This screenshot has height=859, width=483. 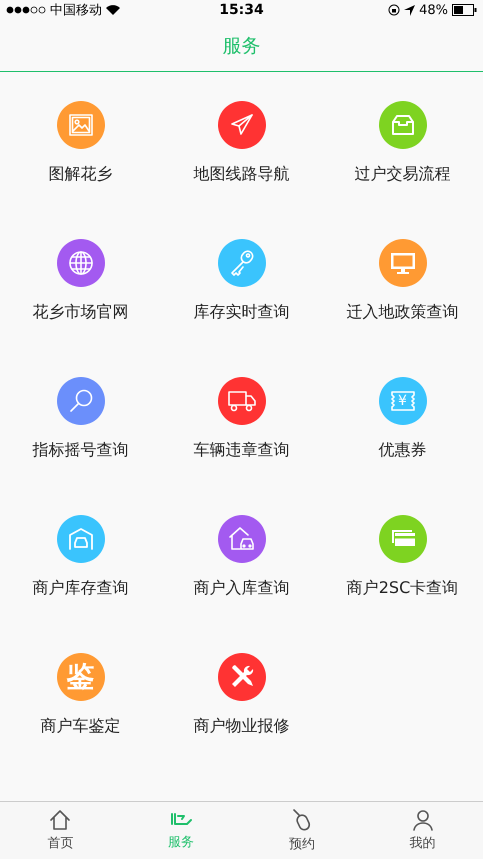 I want to click on service-label: 商户2SC卡查询, so click(x=402, y=588).